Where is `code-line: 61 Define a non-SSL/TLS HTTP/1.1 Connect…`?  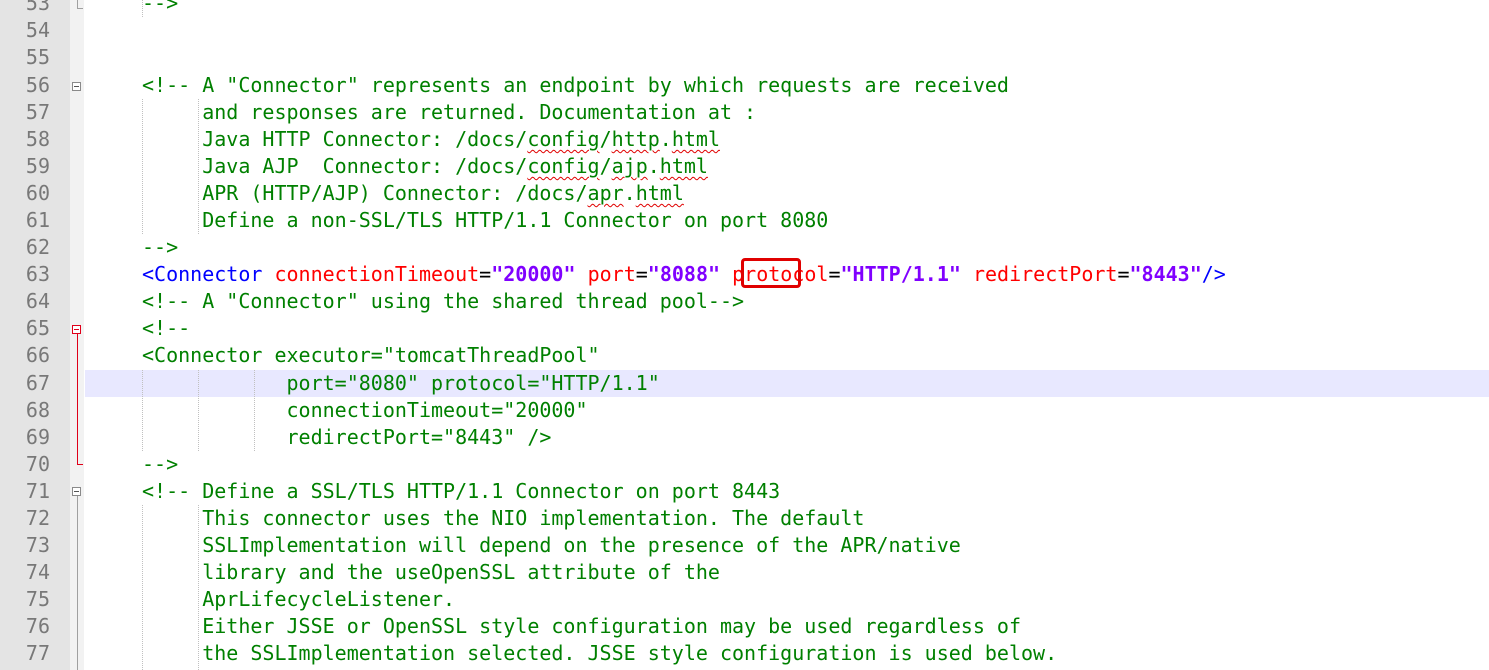 code-line: 61 Define a non-SSL/TLS HTTP/1.1 Connect… is located at coordinates (744, 220).